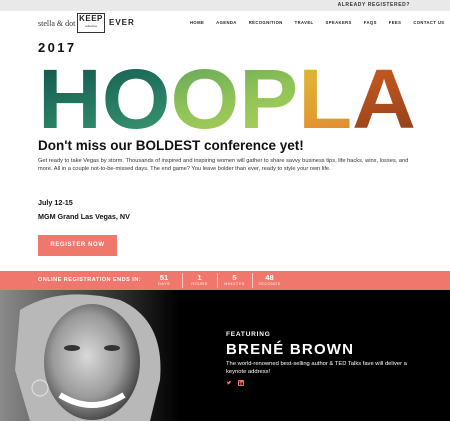  What do you see at coordinates (395, 22) in the screenshot?
I see `nav-fees: FEES` at bounding box center [395, 22].